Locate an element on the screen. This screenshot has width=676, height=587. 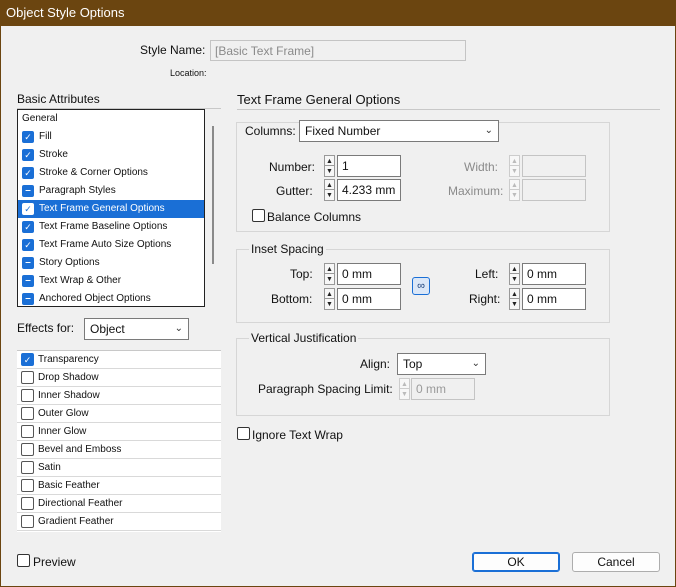
inset-top-stepper: ▲ ▼ is located at coordinates (329, 274).